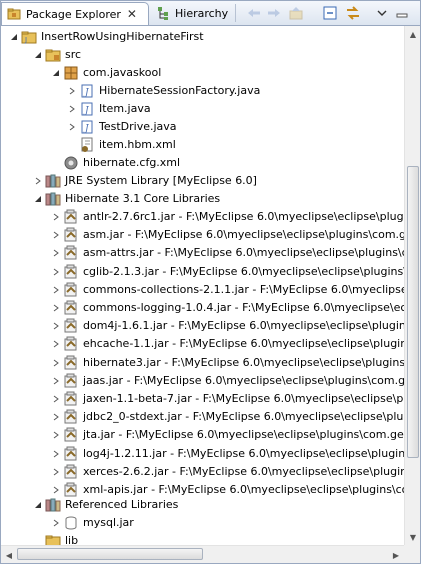 The width and height of the screenshot is (421, 564). I want to click on tree-item-lib-folder: lib, so click(61, 538).